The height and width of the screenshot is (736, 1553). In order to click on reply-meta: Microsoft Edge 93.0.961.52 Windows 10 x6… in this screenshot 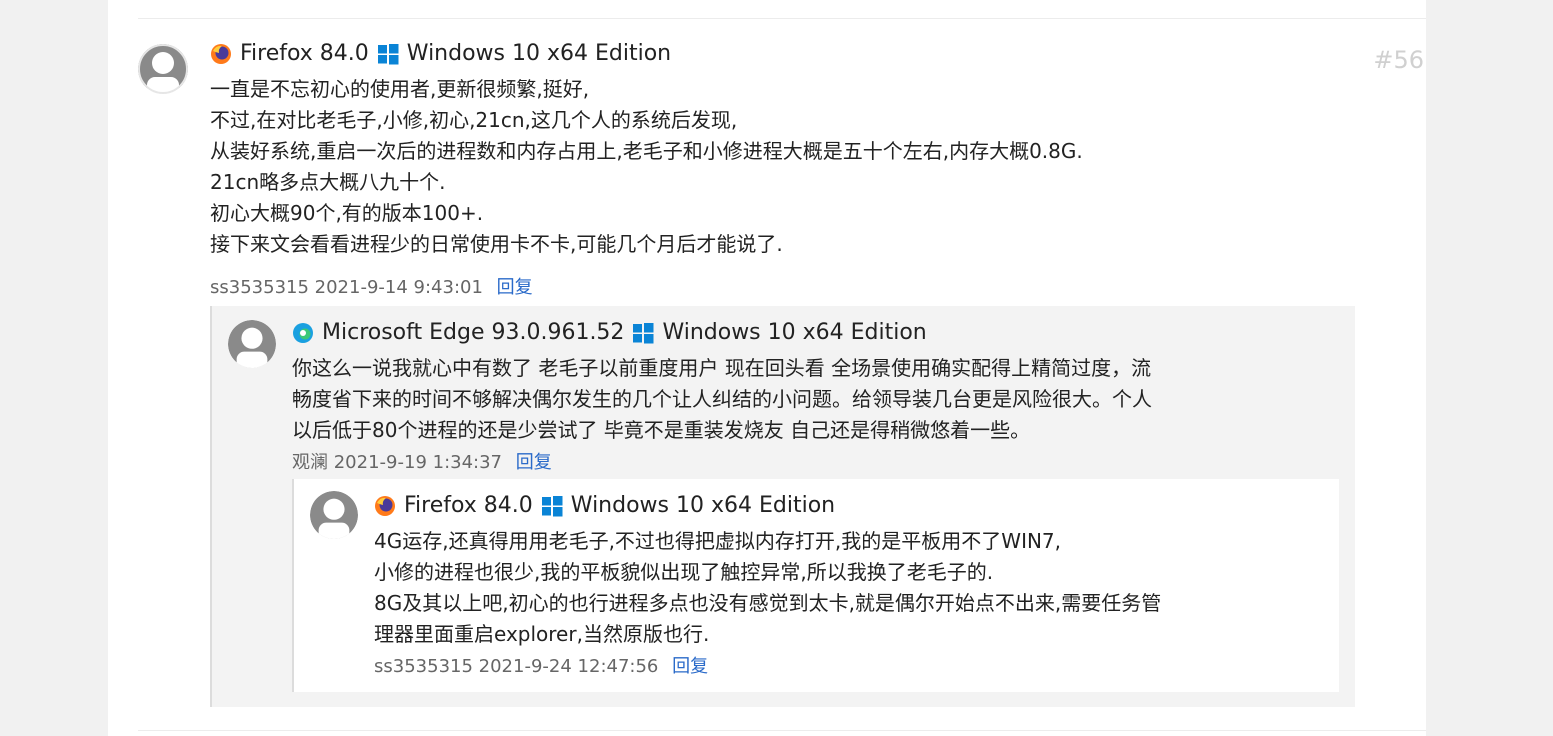, I will do `click(609, 332)`.